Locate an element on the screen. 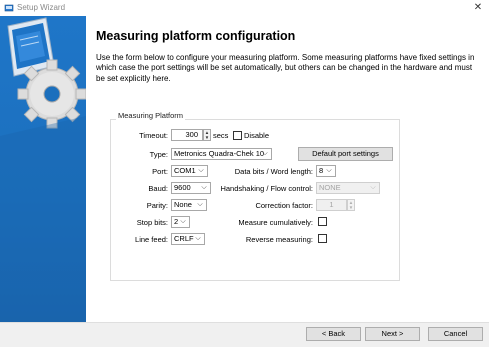 The height and width of the screenshot is (347, 489). timeout-spinner: ▲ ▼ is located at coordinates (207, 135).